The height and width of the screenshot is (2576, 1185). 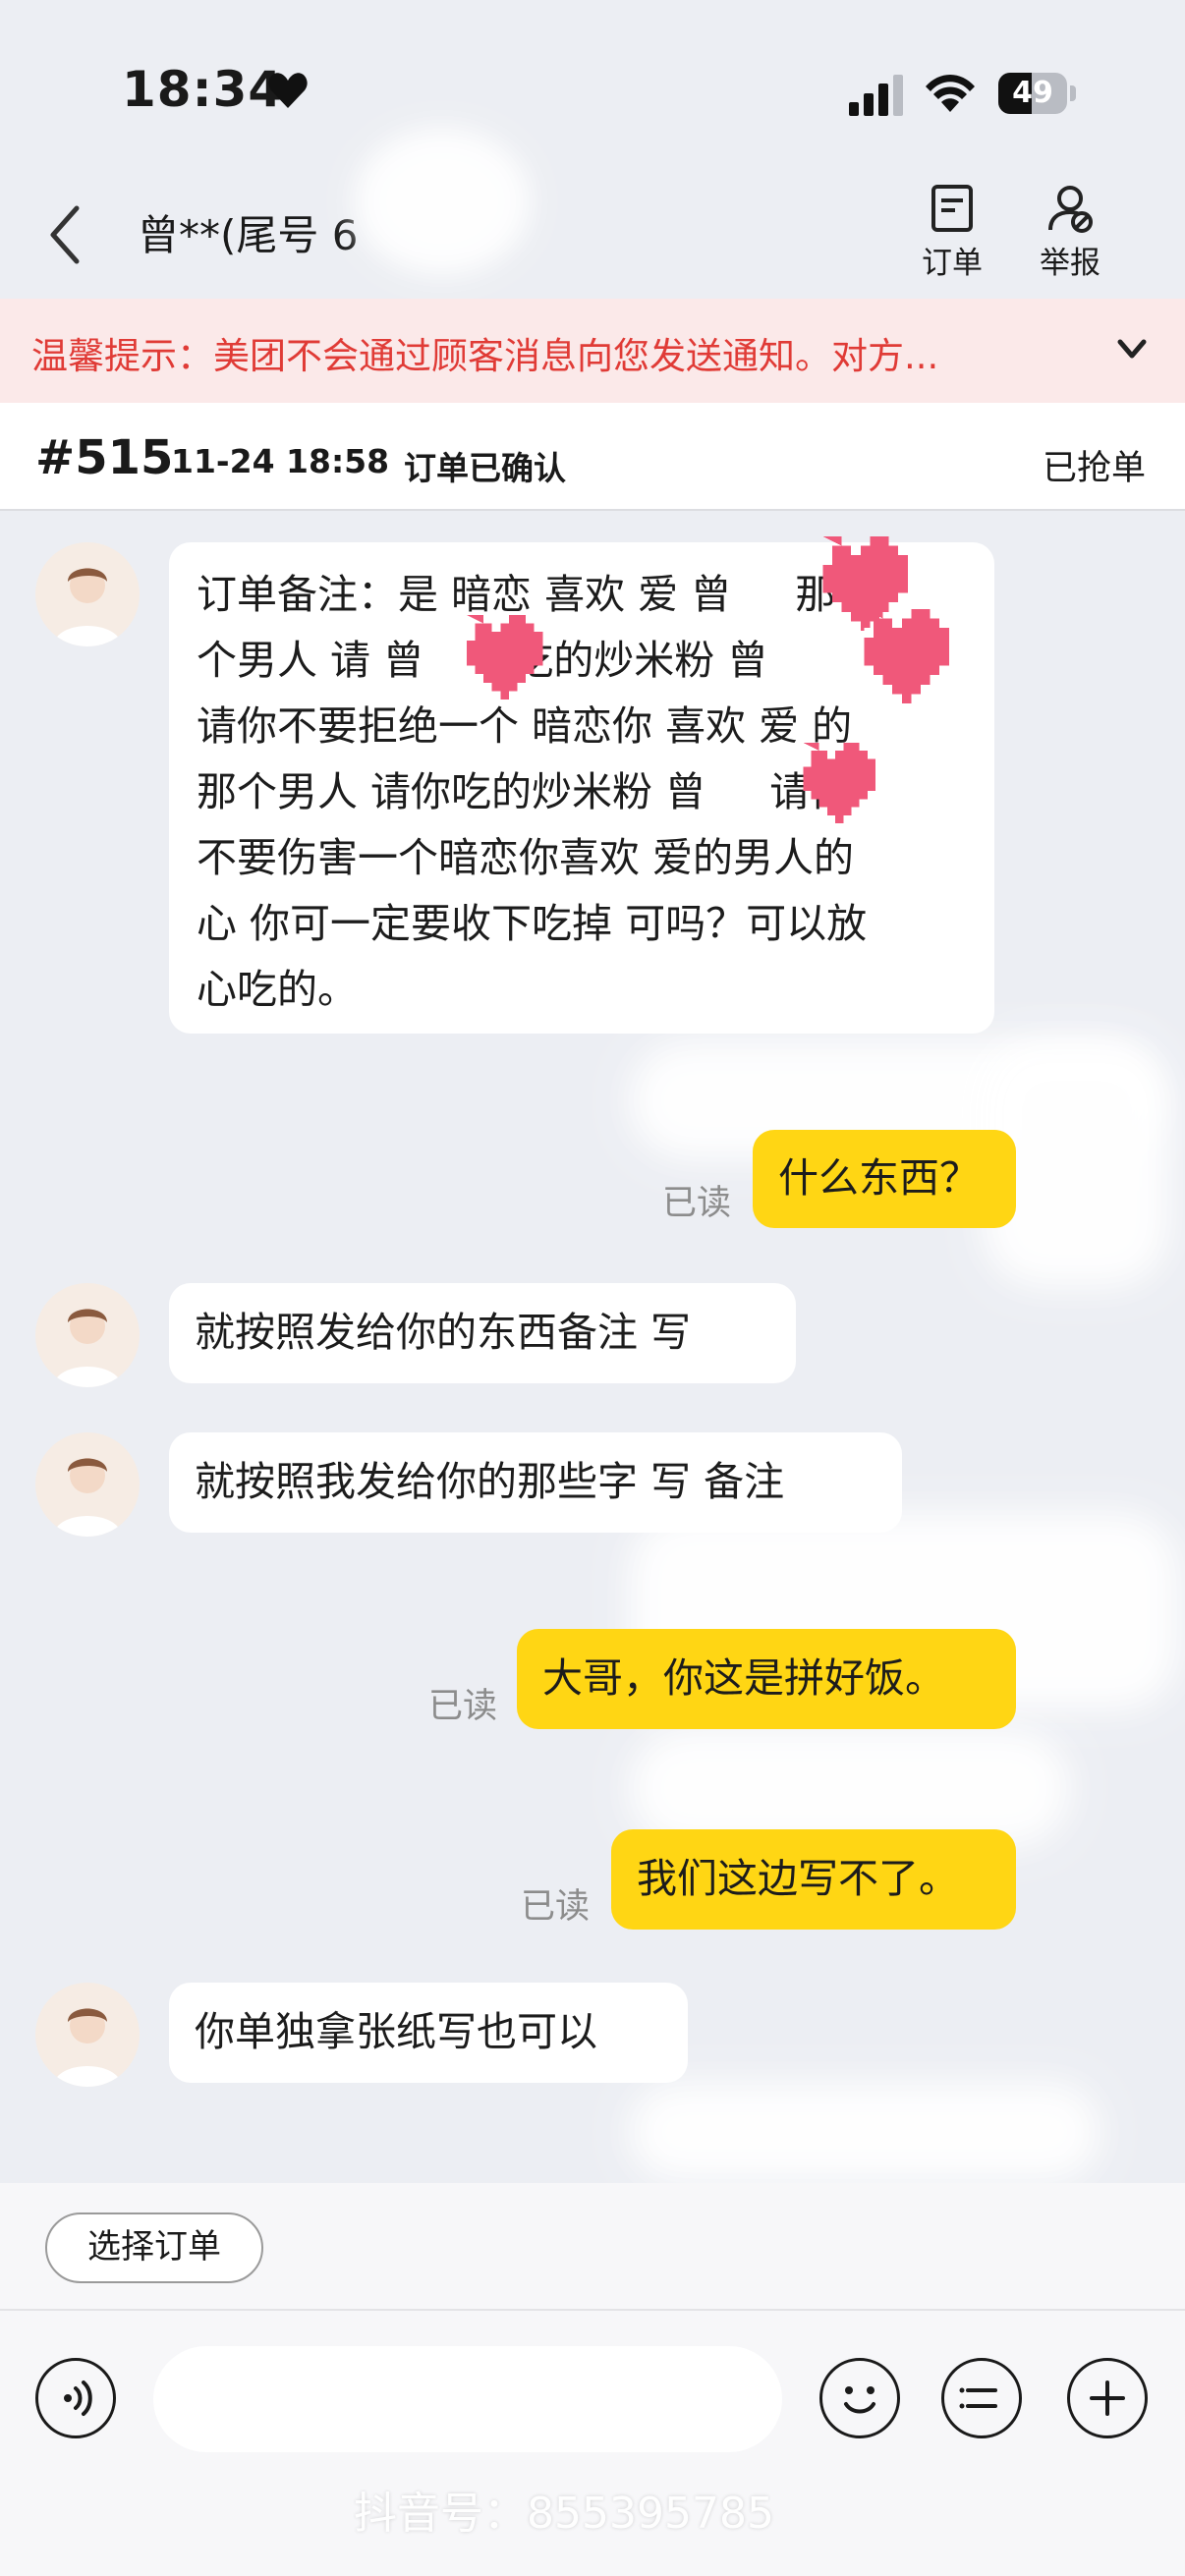 I want to click on order-header: #515 11-24 18:58 订单已确认 已抢单, so click(x=592, y=457).